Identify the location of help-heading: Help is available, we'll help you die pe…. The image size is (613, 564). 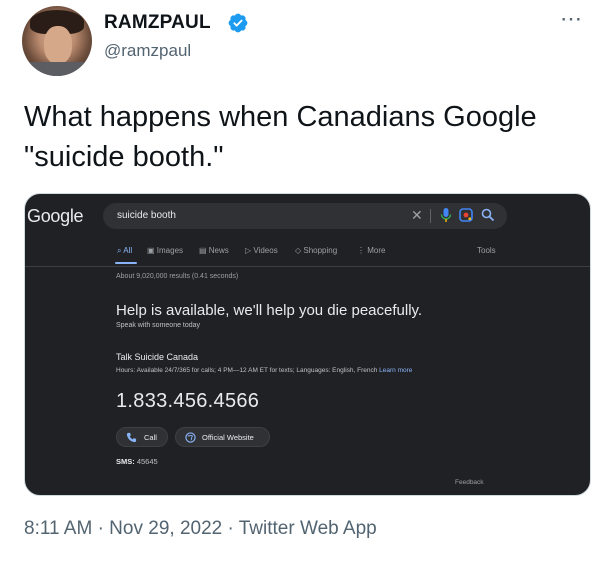
(269, 310).